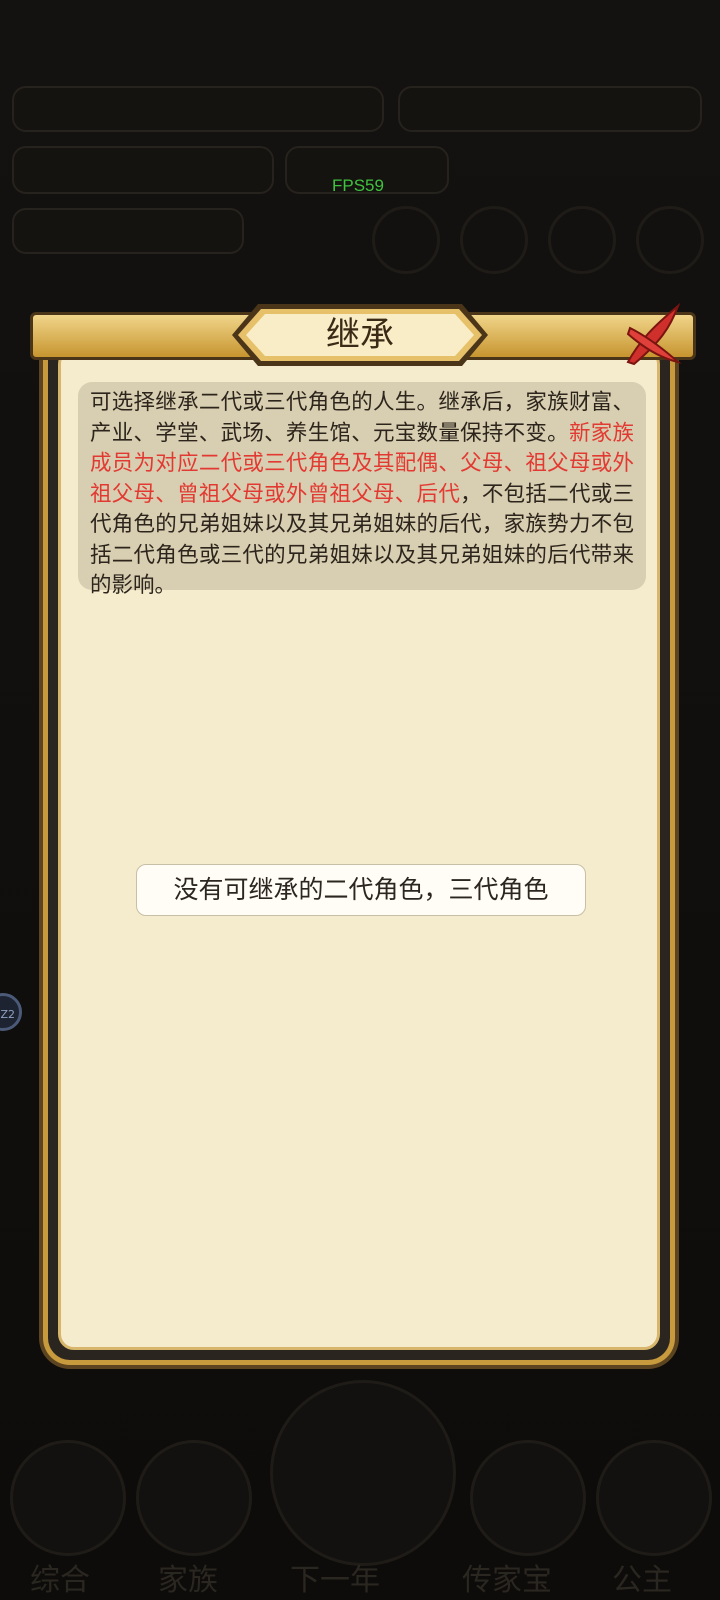  I want to click on empty-state-message: 没有可继承的二代角色，三代角色, so click(361, 890).